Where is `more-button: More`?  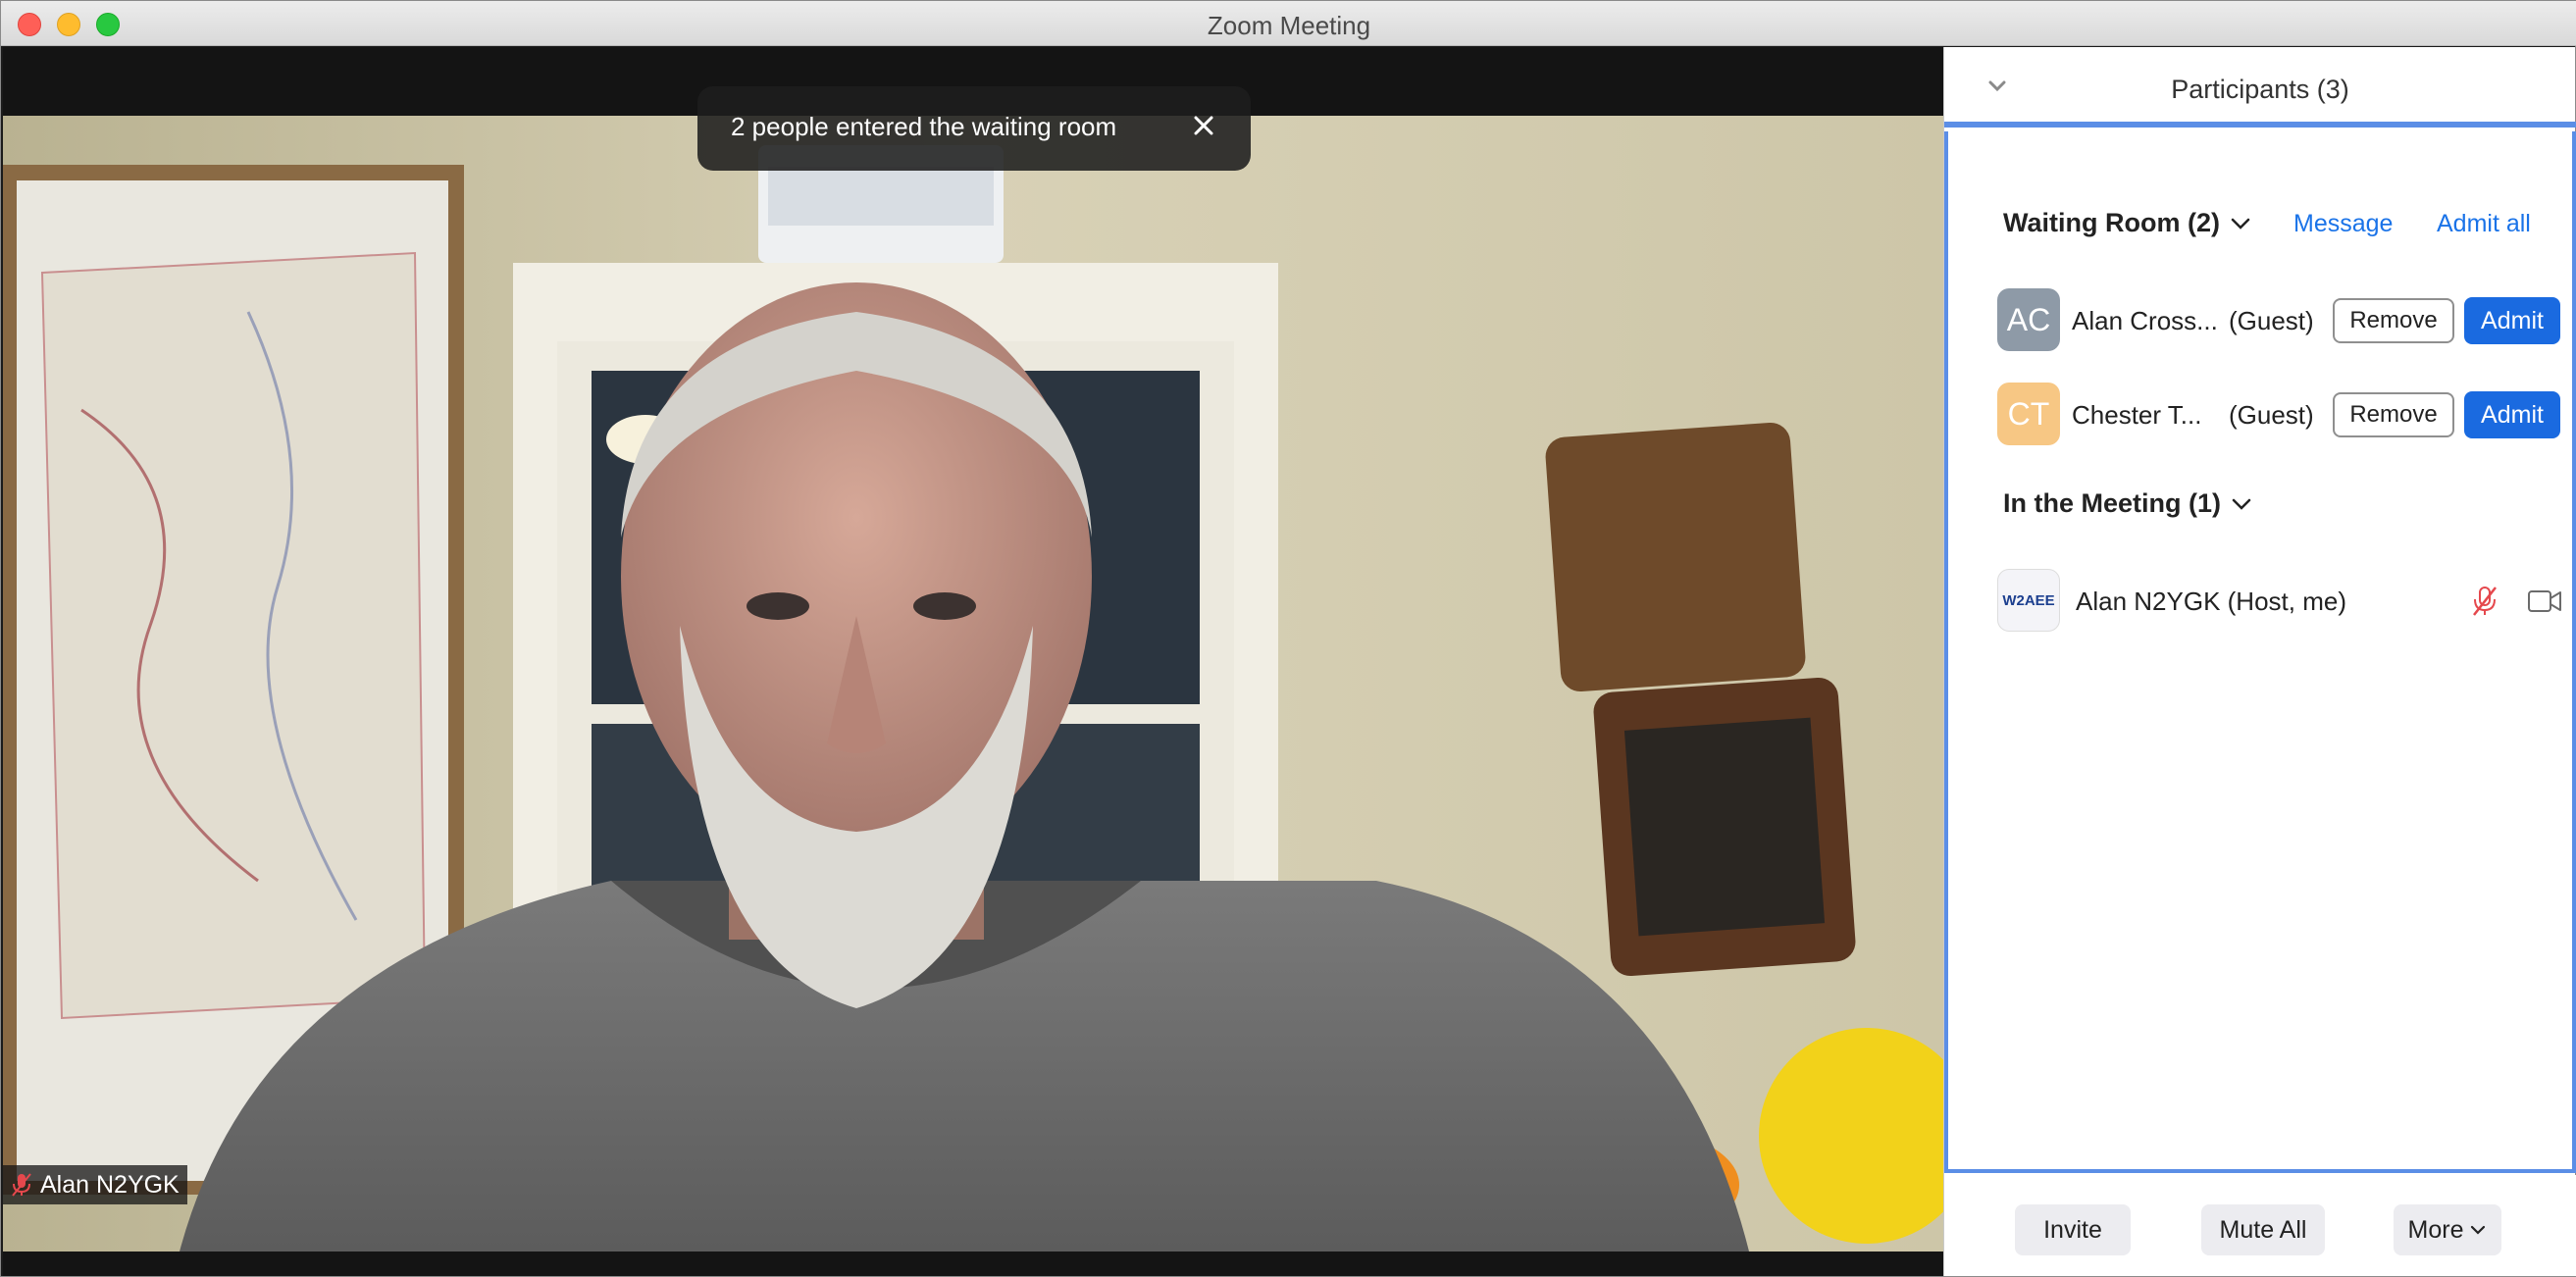
more-button: More is located at coordinates (2447, 1229).